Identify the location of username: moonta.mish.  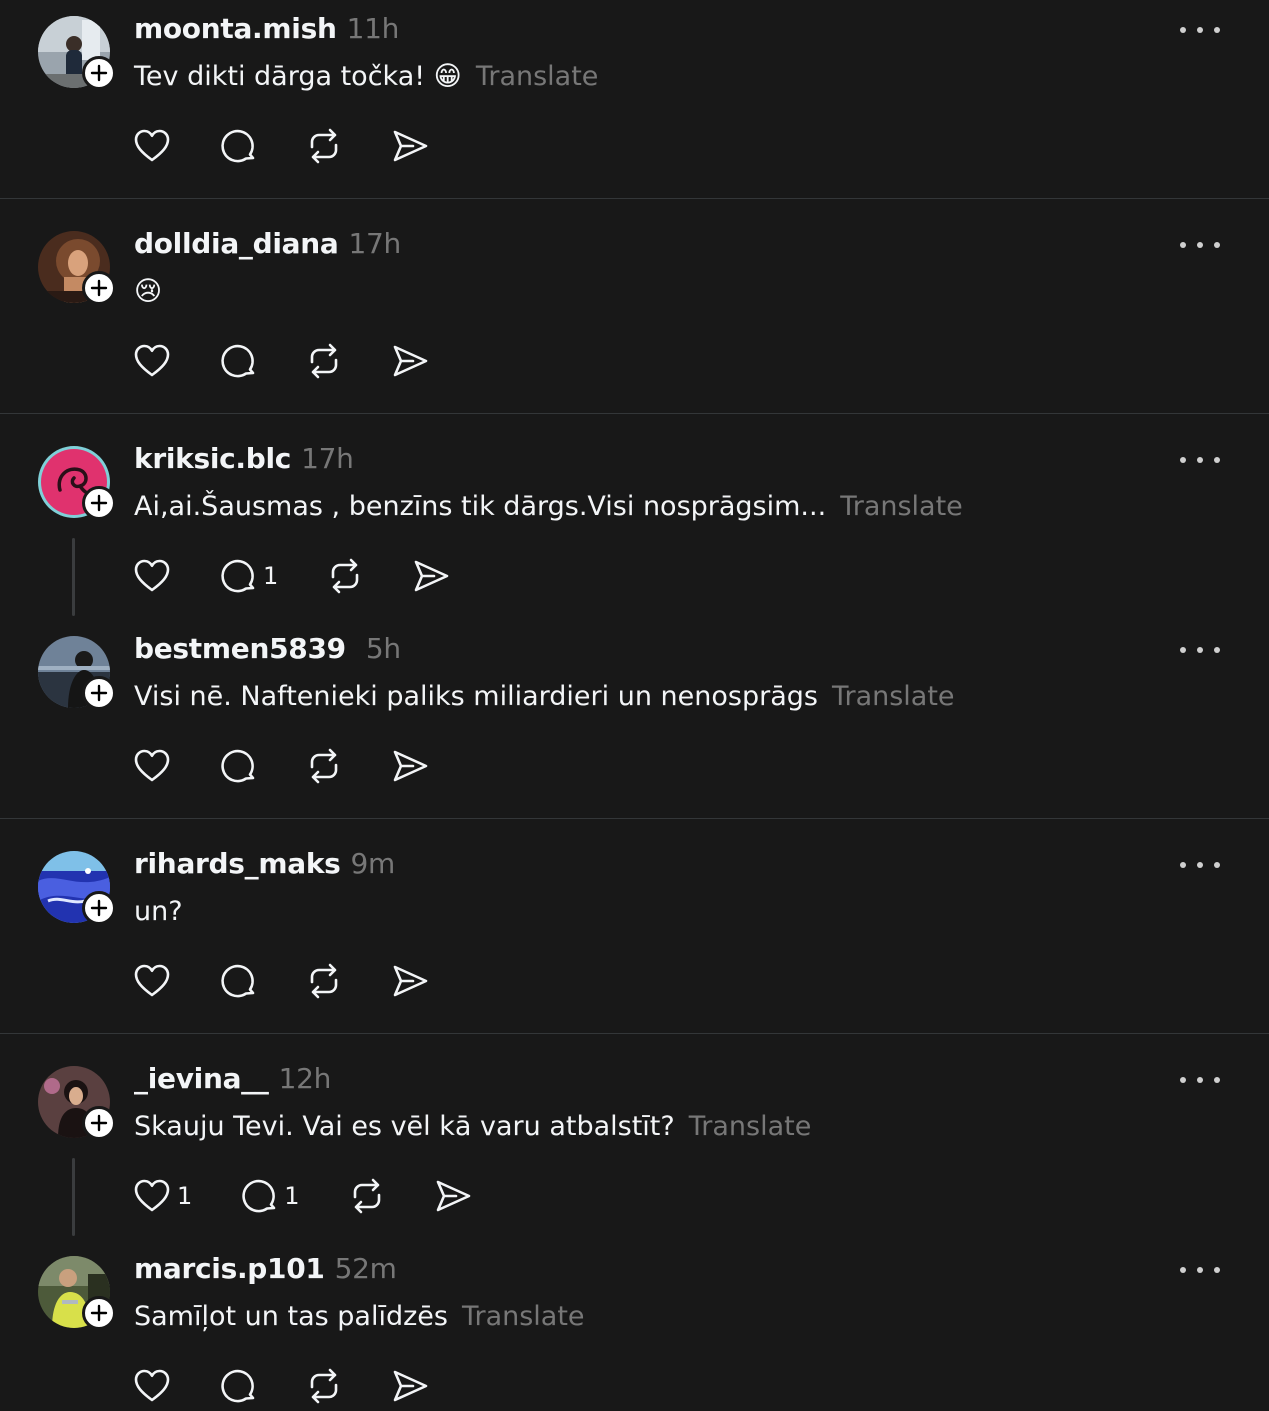
(235, 28).